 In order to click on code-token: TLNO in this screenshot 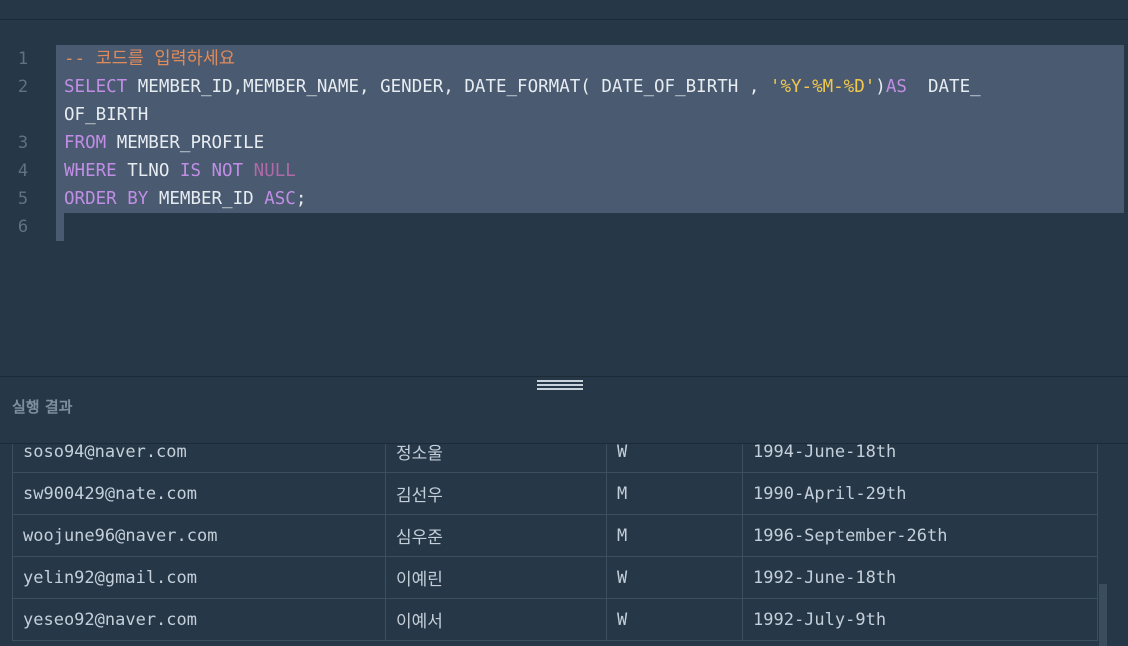, I will do `click(148, 171)`.